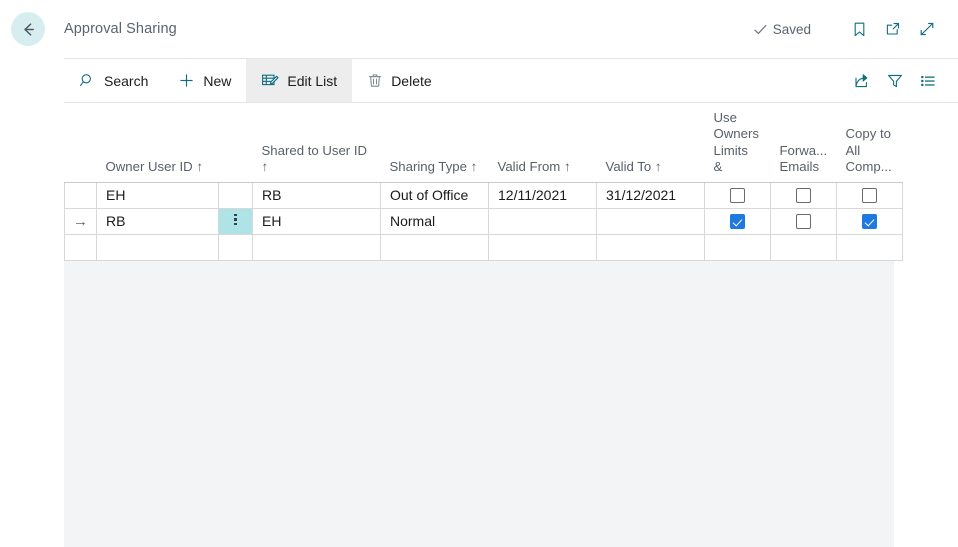 The height and width of the screenshot is (547, 958). What do you see at coordinates (718, 166) in the screenshot?
I see `col-header-use-owners-limits-line4: &` at bounding box center [718, 166].